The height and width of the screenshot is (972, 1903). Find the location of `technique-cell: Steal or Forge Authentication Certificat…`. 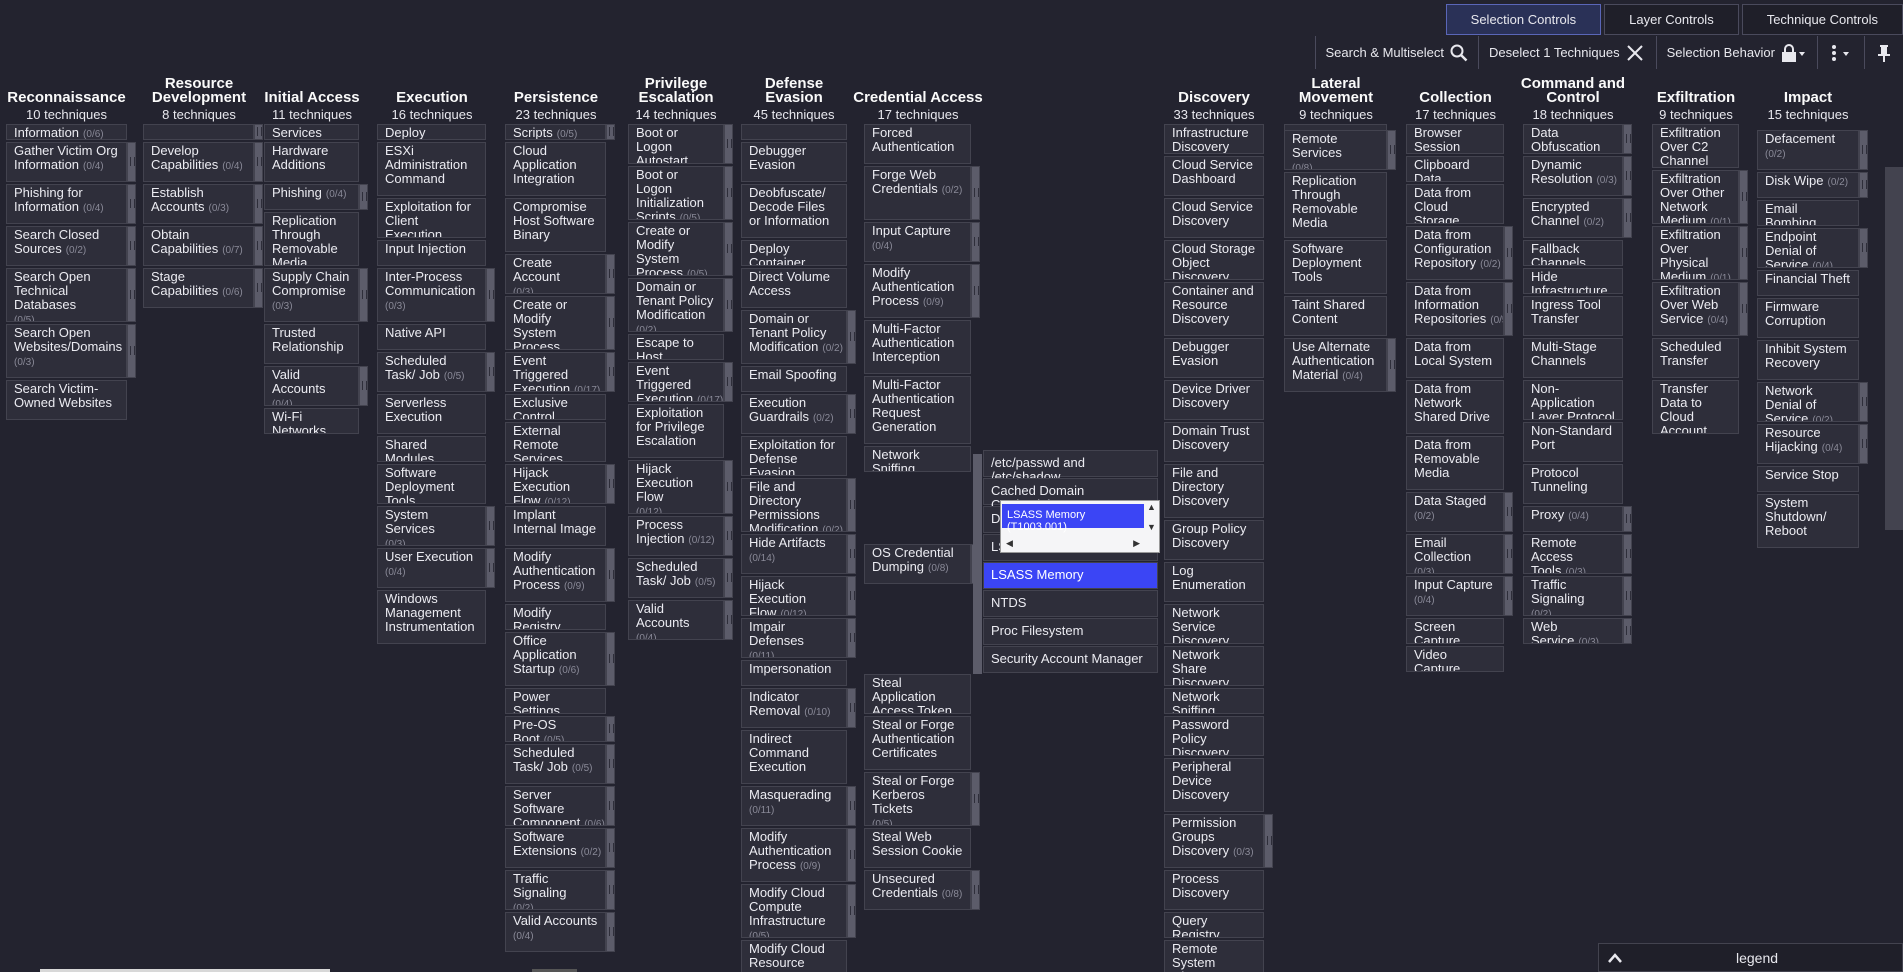

technique-cell: Steal or Forge Authentication Certificat… is located at coordinates (917, 743).